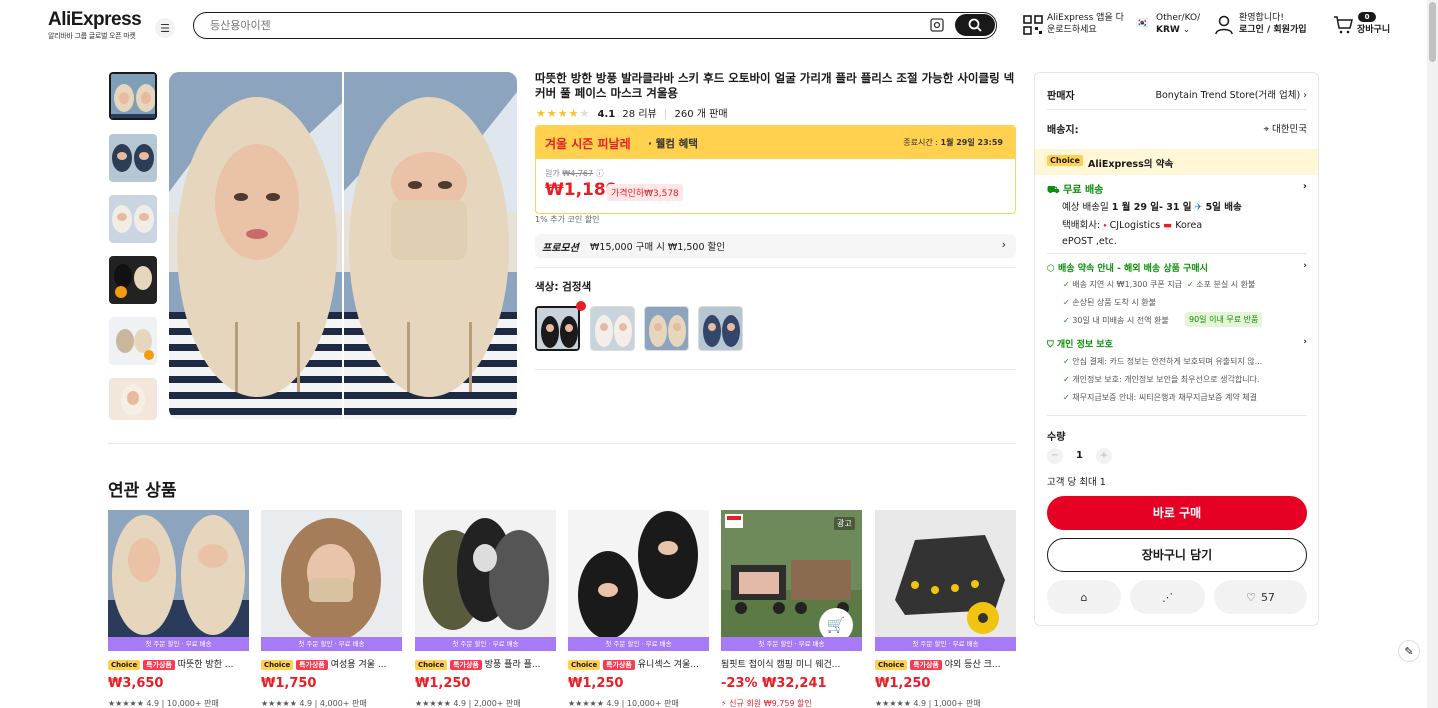 Image resolution: width=1438 pixels, height=708 pixels. I want to click on share-button: ⋰, so click(1167, 597).